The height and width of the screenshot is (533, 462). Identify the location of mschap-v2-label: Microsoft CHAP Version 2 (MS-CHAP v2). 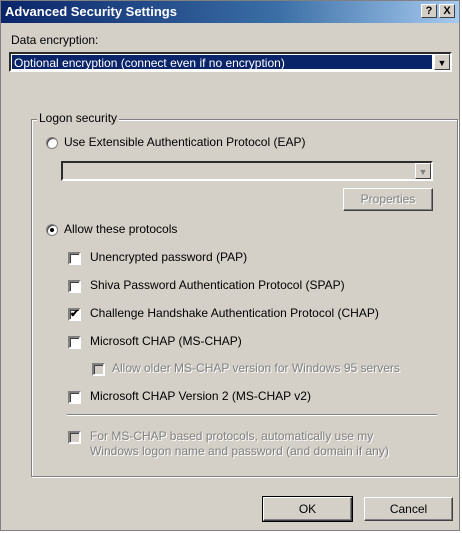
(200, 396).